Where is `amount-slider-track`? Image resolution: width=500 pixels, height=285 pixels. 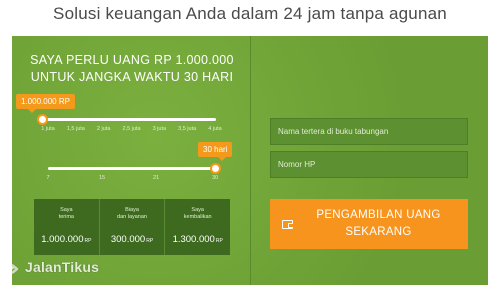
amount-slider-track is located at coordinates (129, 119).